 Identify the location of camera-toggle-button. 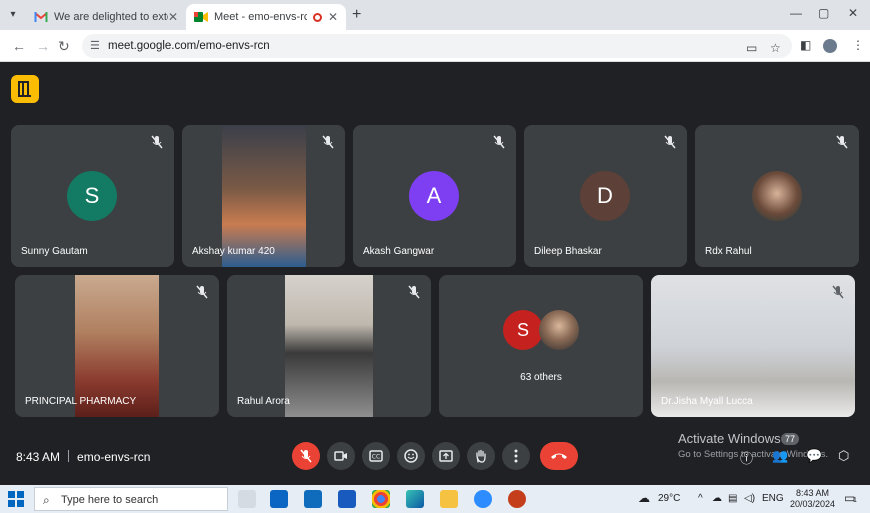
(341, 456).